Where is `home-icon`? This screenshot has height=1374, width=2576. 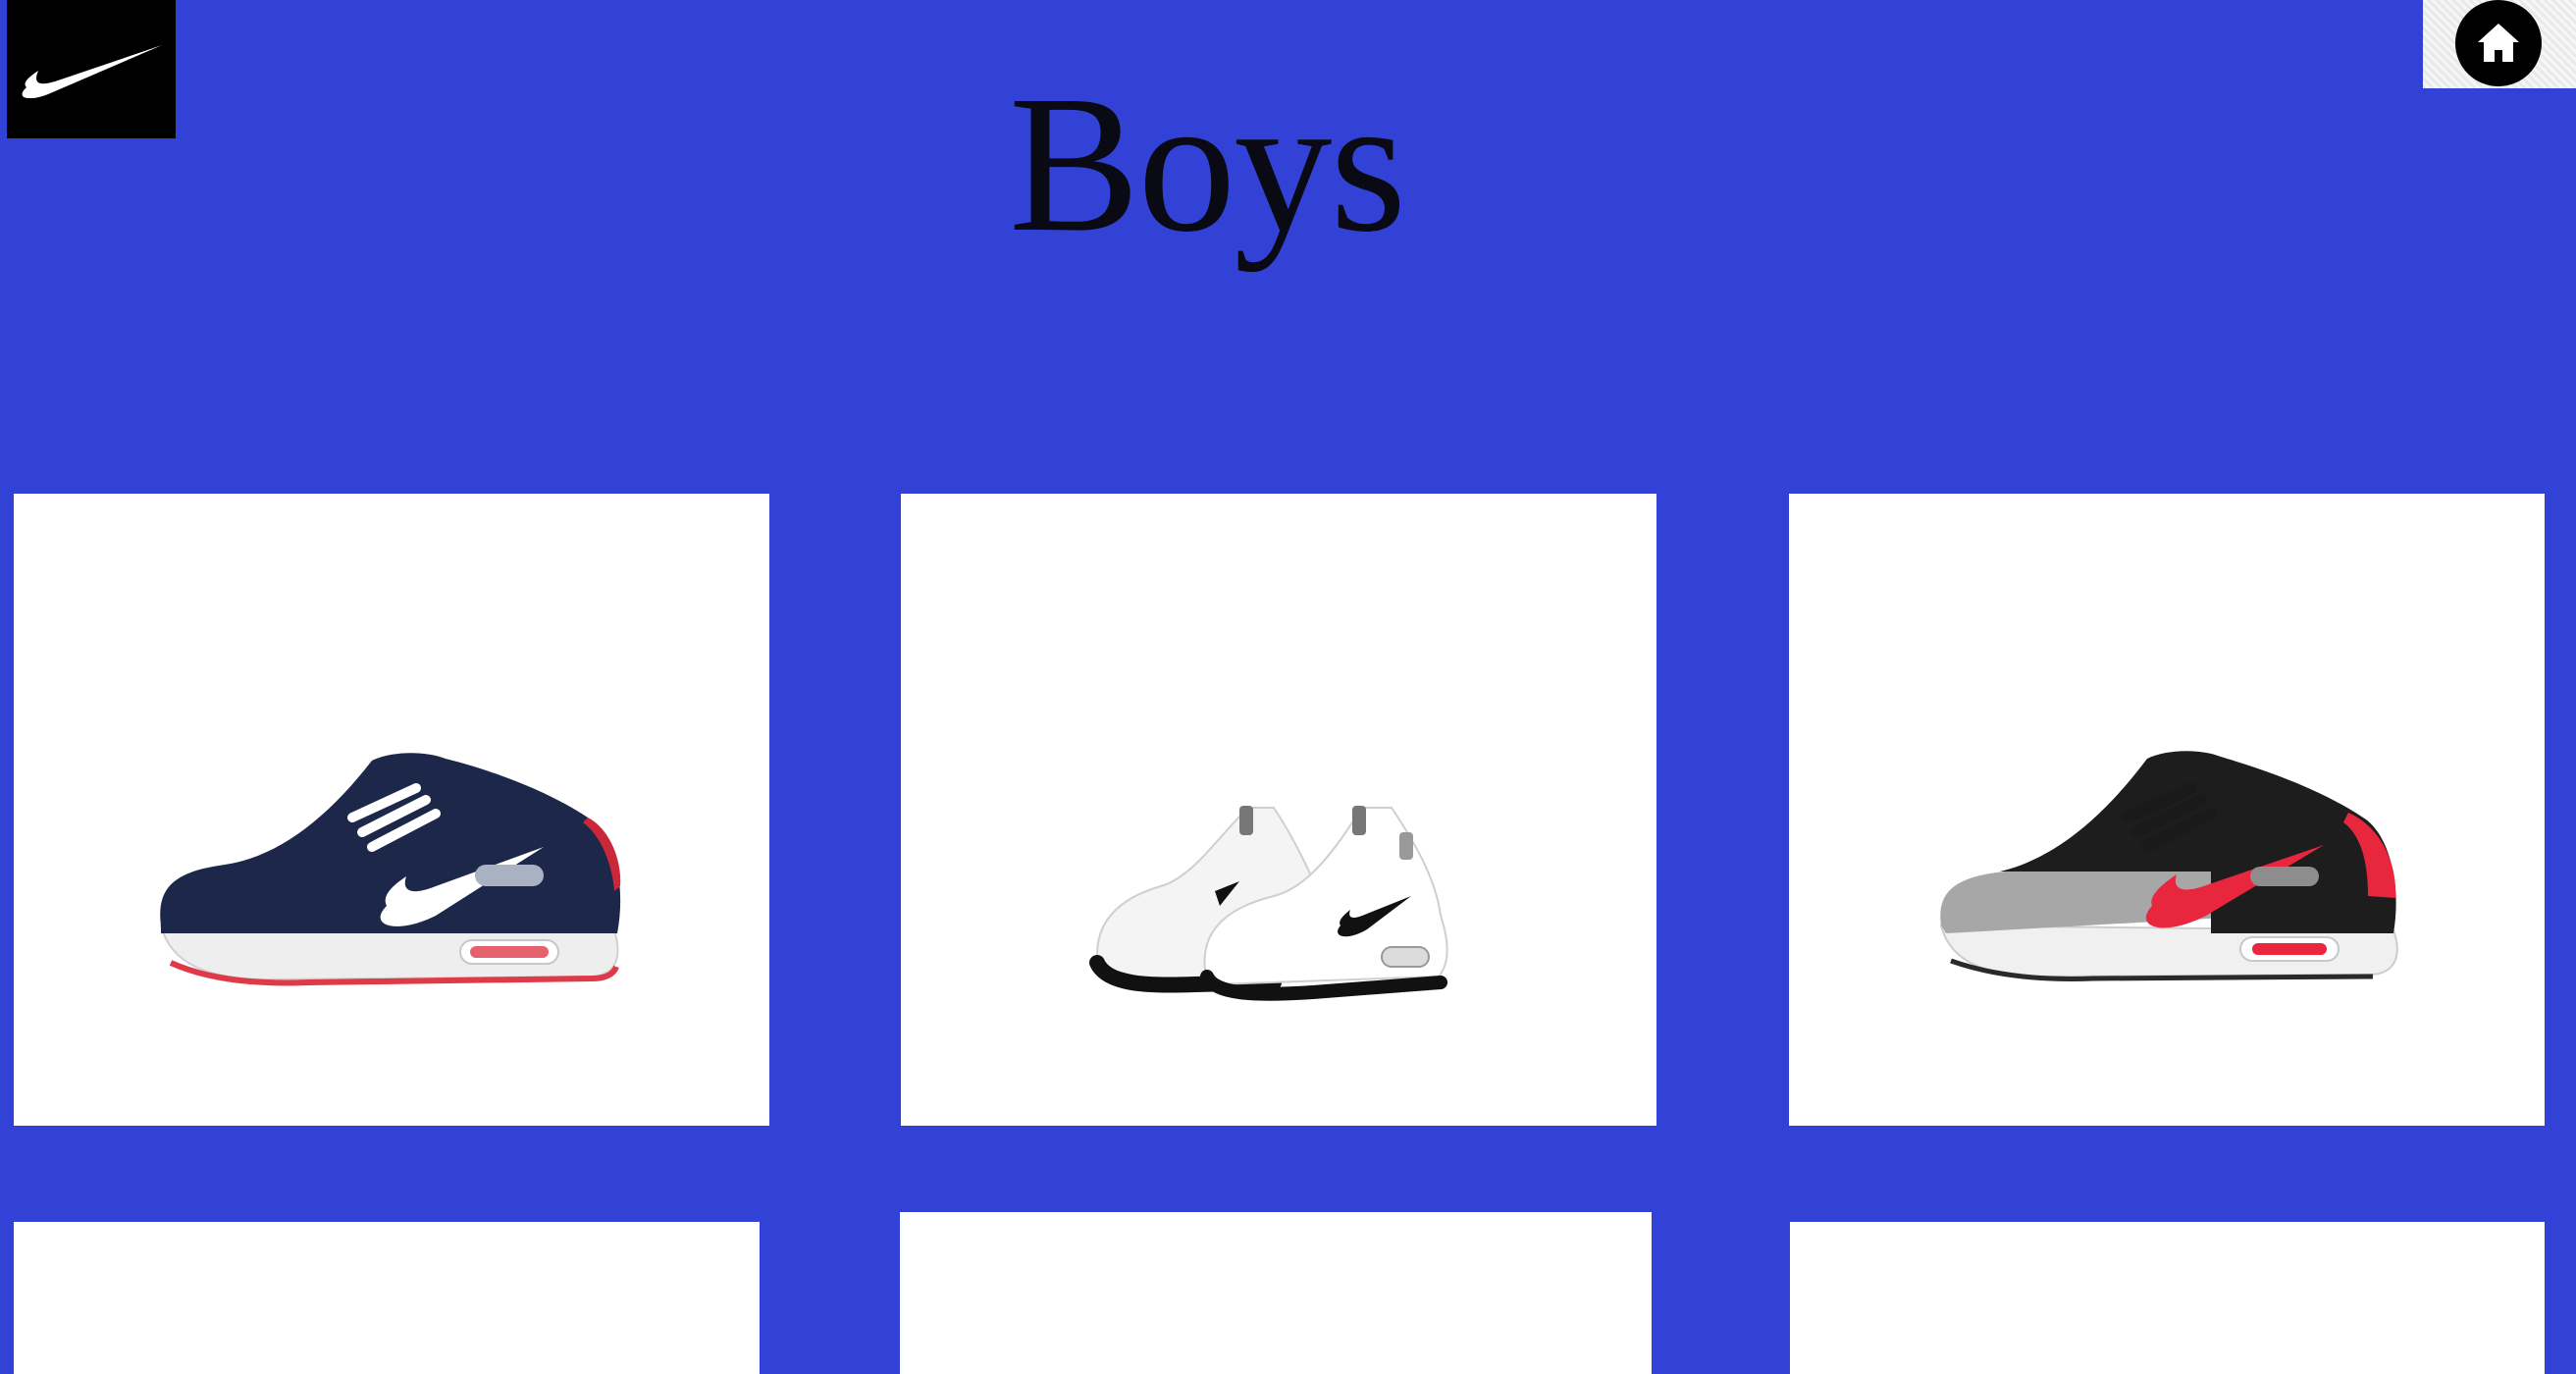 home-icon is located at coordinates (2498, 43).